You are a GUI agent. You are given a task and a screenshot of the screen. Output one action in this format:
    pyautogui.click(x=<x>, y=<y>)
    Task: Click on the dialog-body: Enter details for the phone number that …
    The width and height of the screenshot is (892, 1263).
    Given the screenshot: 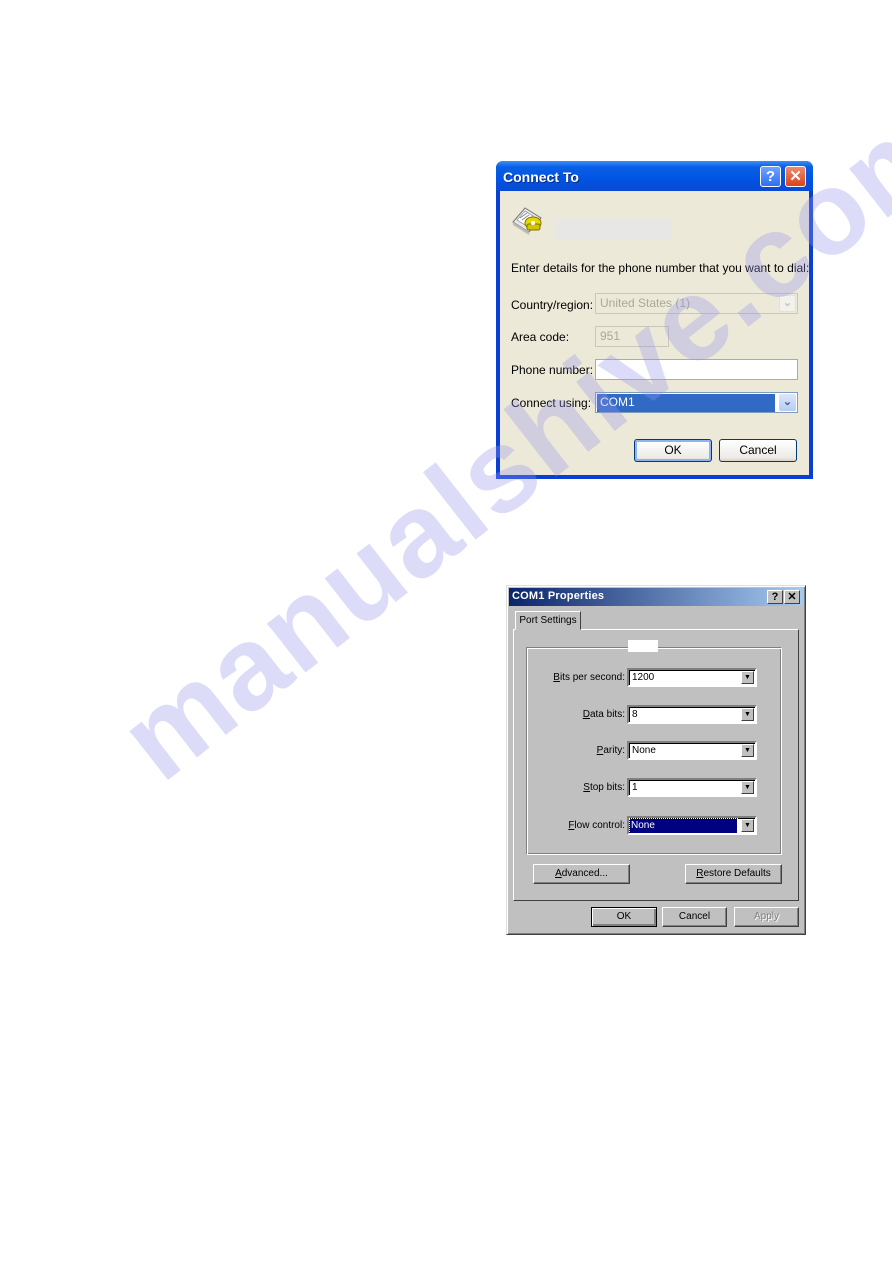 What is the action you would take?
    pyautogui.click(x=654, y=333)
    